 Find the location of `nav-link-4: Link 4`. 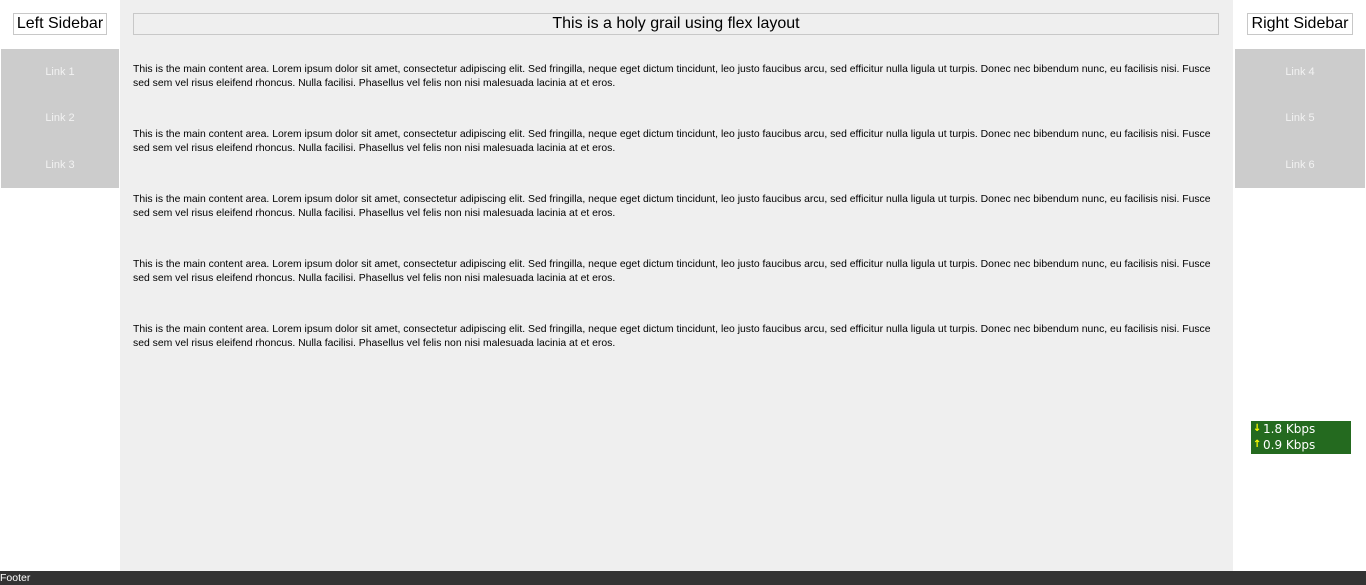

nav-link-4: Link 4 is located at coordinates (1300, 72).